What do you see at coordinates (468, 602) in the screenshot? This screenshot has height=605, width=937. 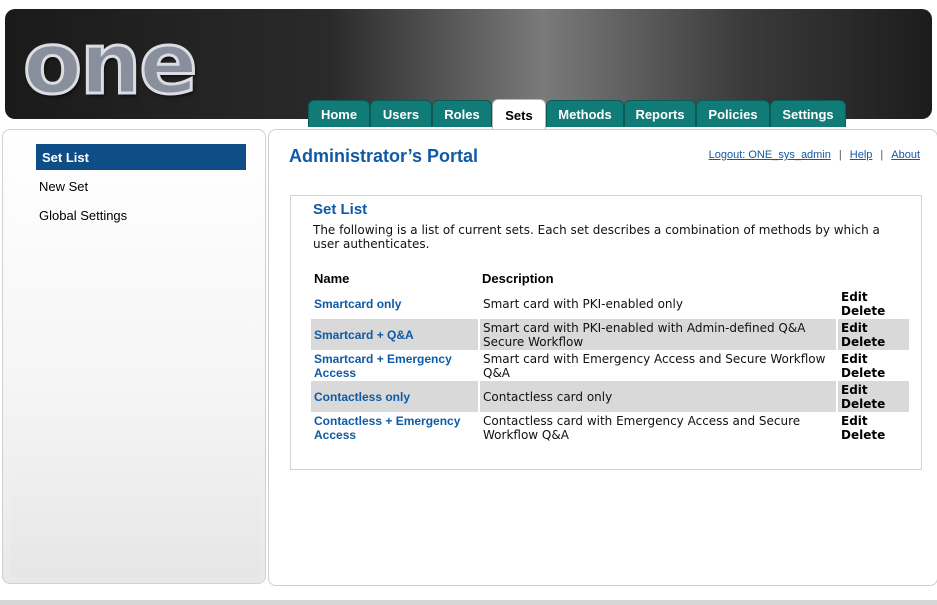 I see `footer-bar` at bounding box center [468, 602].